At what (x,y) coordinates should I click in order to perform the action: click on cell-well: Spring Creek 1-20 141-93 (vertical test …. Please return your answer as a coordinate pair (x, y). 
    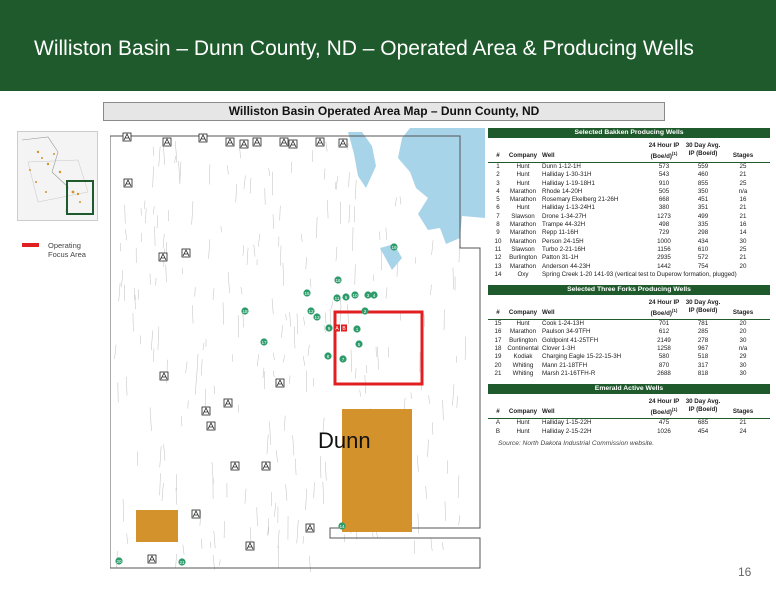
    Looking at the image, I should click on (639, 274).